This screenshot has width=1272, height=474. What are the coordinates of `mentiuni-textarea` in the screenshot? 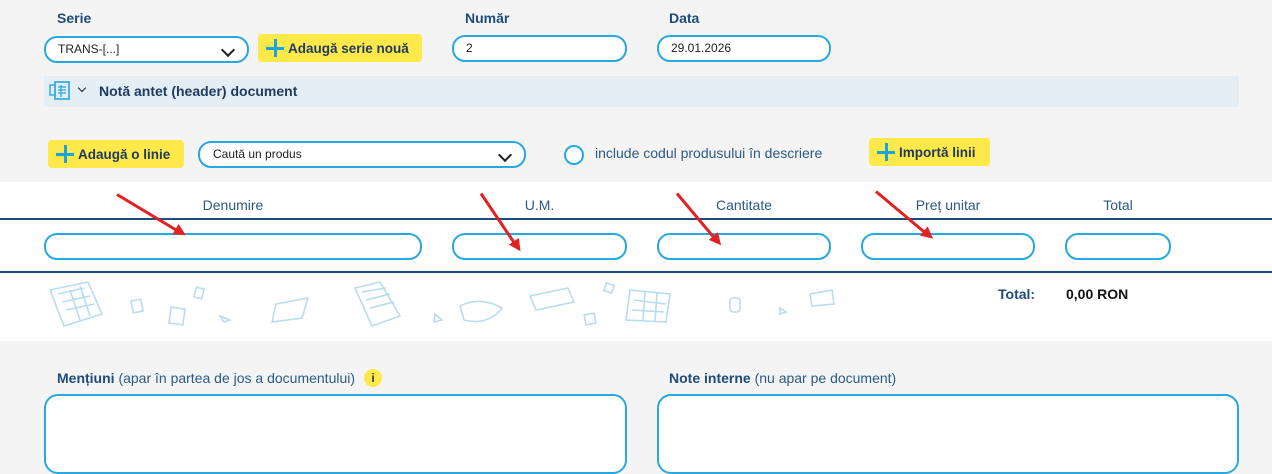 It's located at (335, 434).